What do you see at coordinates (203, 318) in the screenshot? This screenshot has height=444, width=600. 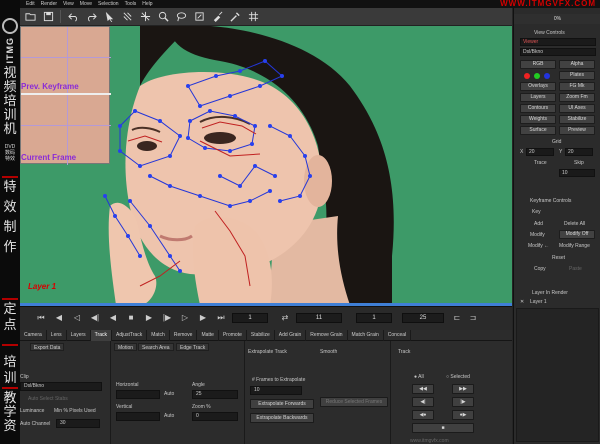 I see `step-fwd-icon: ▶` at bounding box center [203, 318].